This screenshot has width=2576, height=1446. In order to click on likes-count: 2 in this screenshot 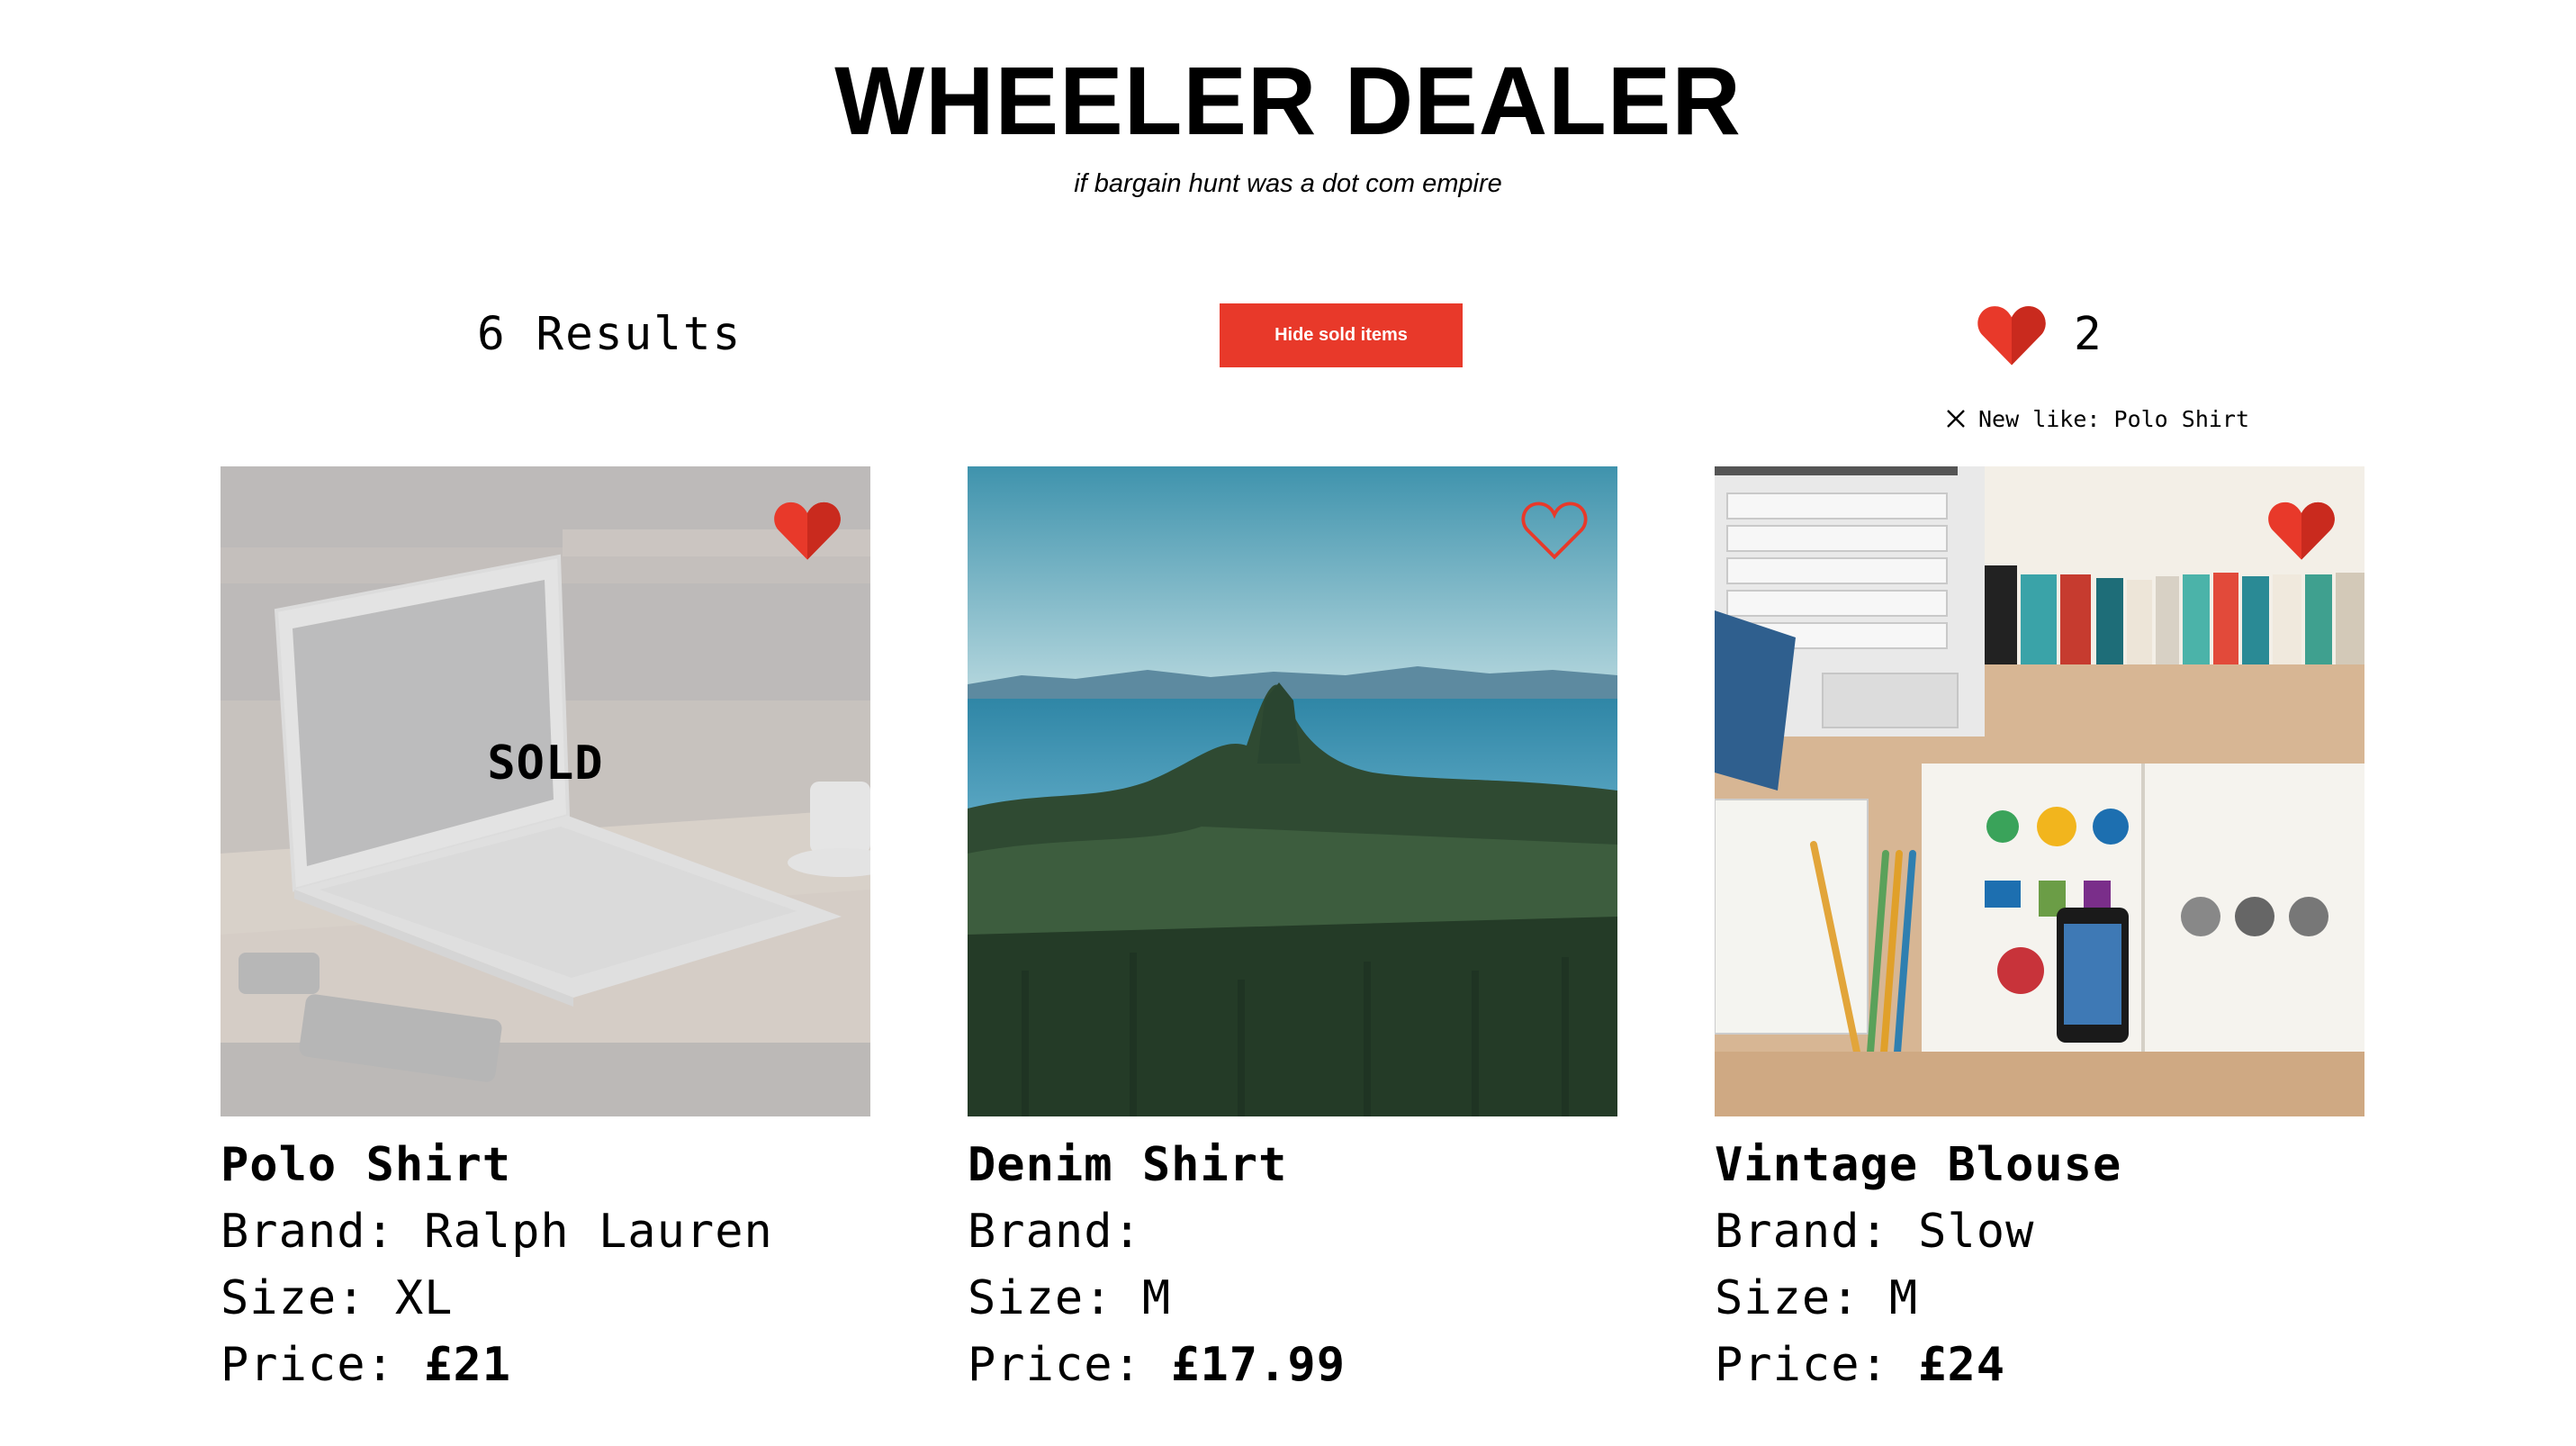, I will do `click(2088, 334)`.